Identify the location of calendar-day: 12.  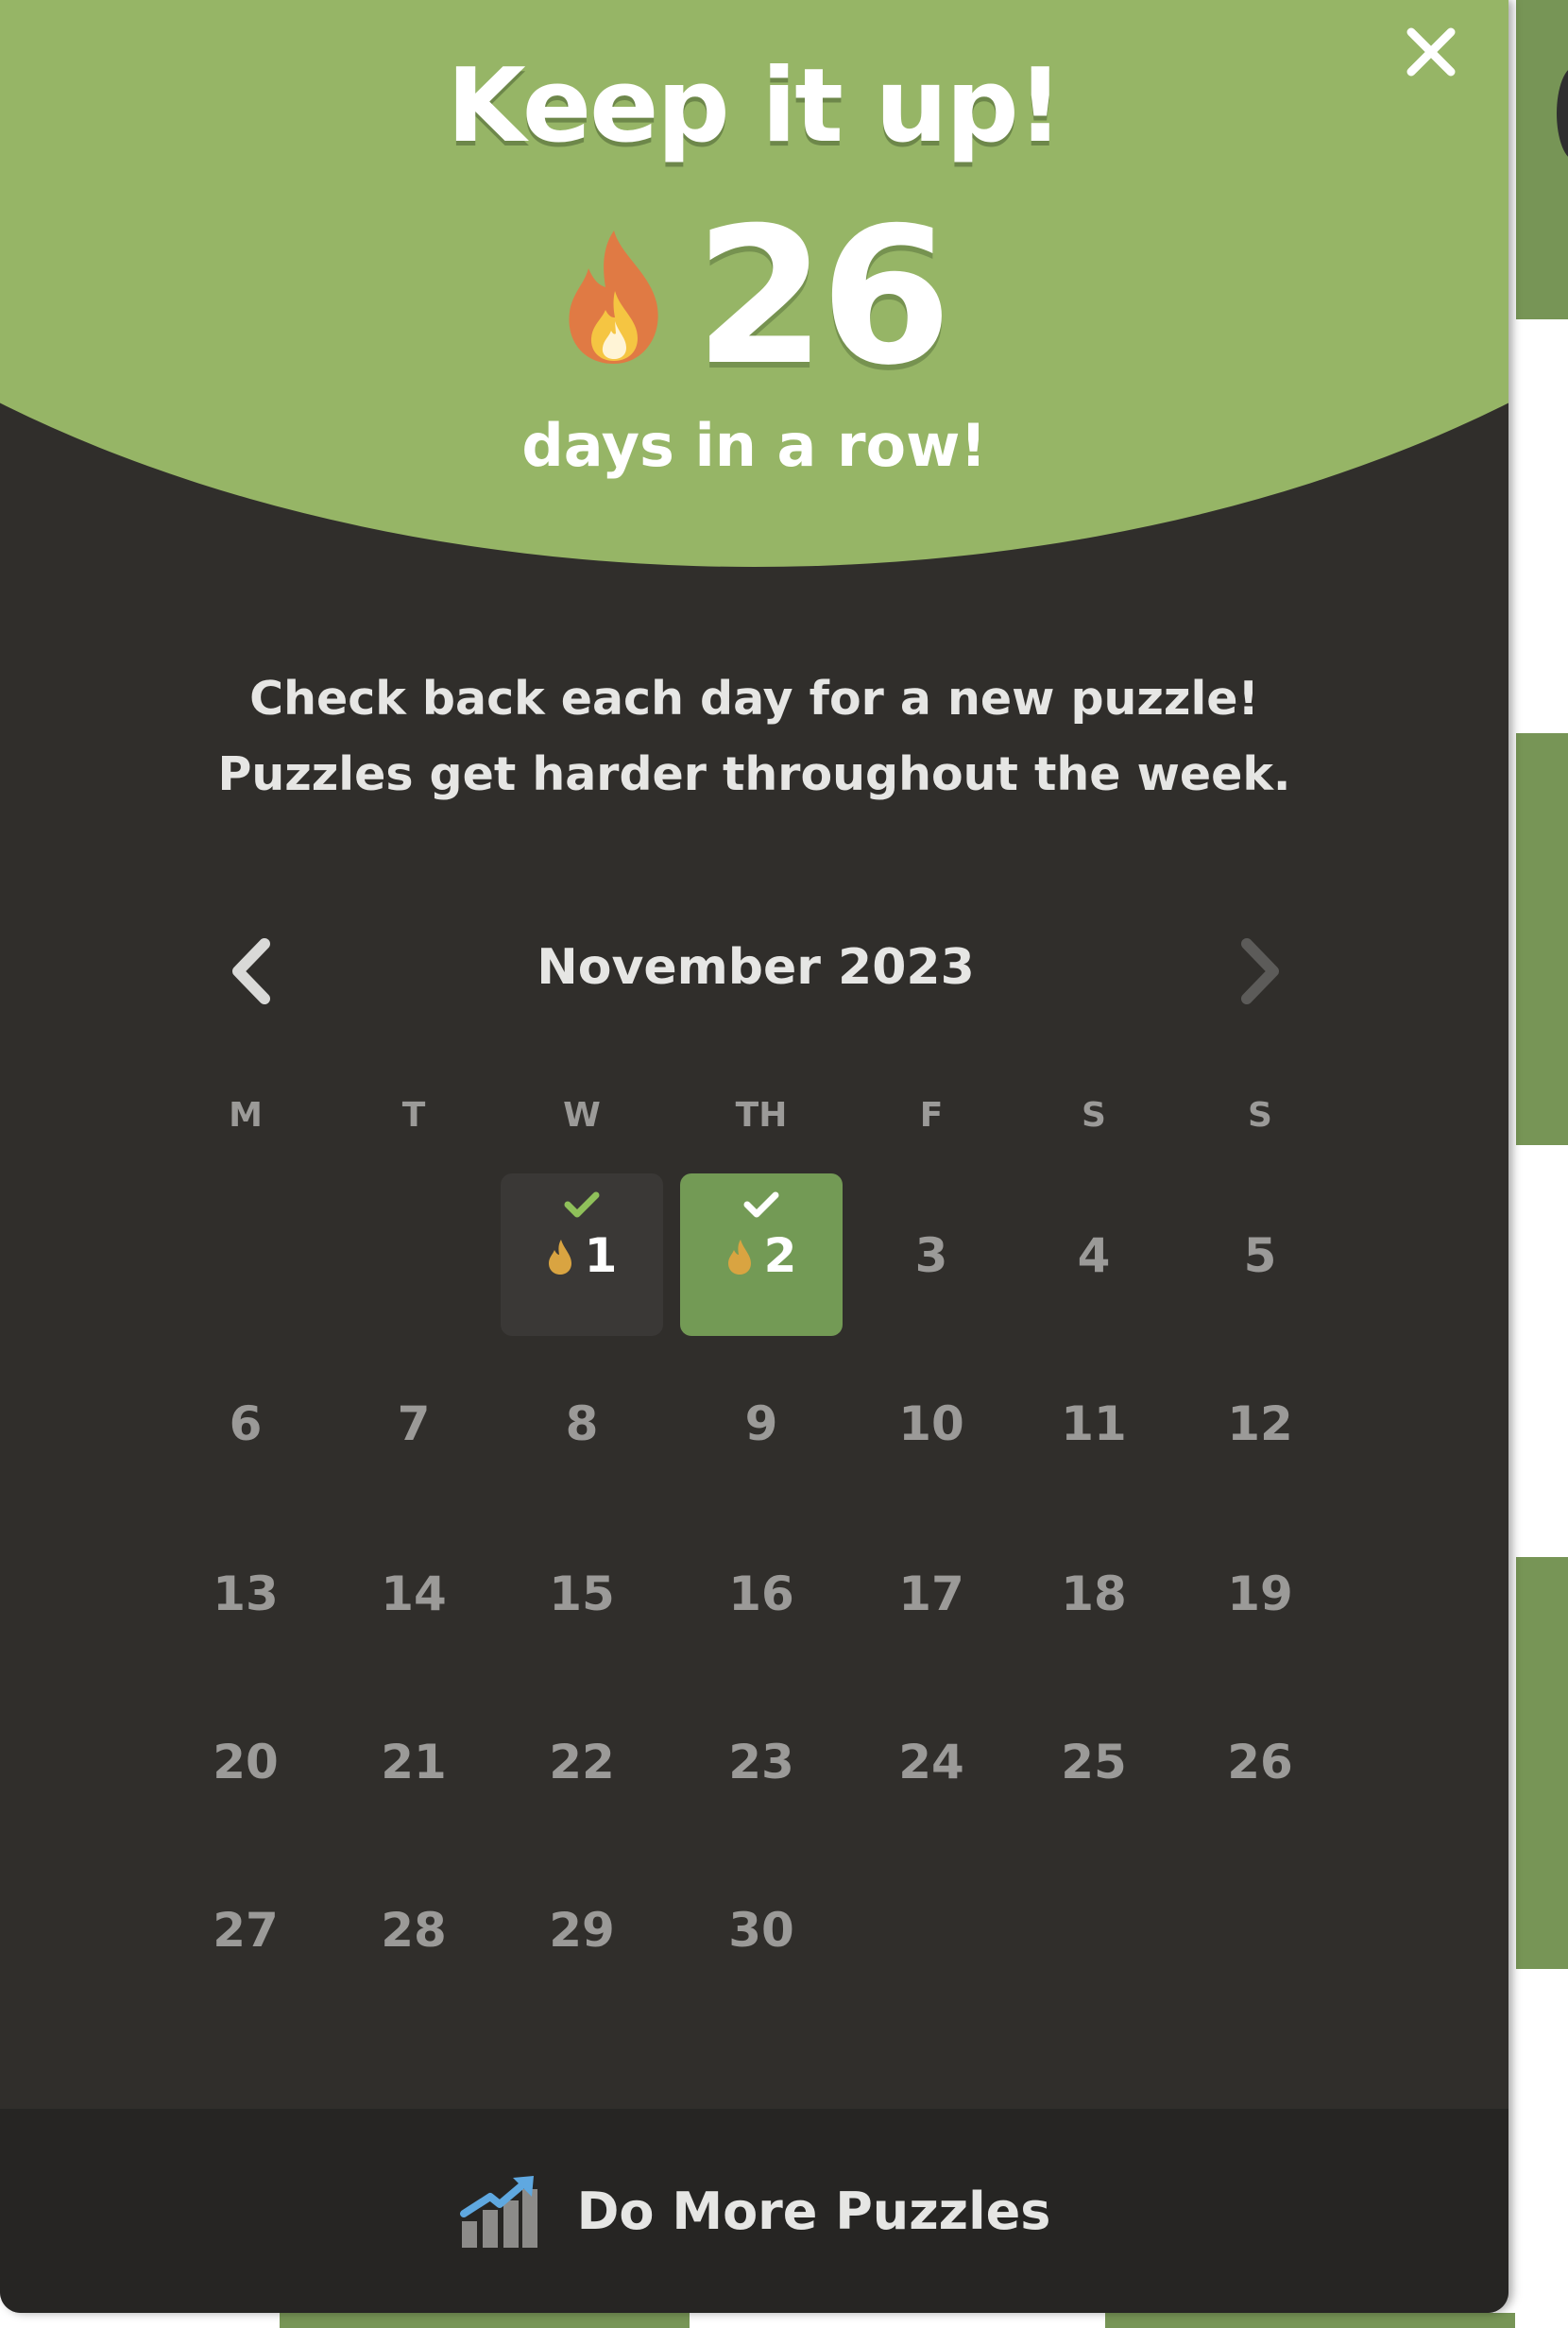
(1260, 1423).